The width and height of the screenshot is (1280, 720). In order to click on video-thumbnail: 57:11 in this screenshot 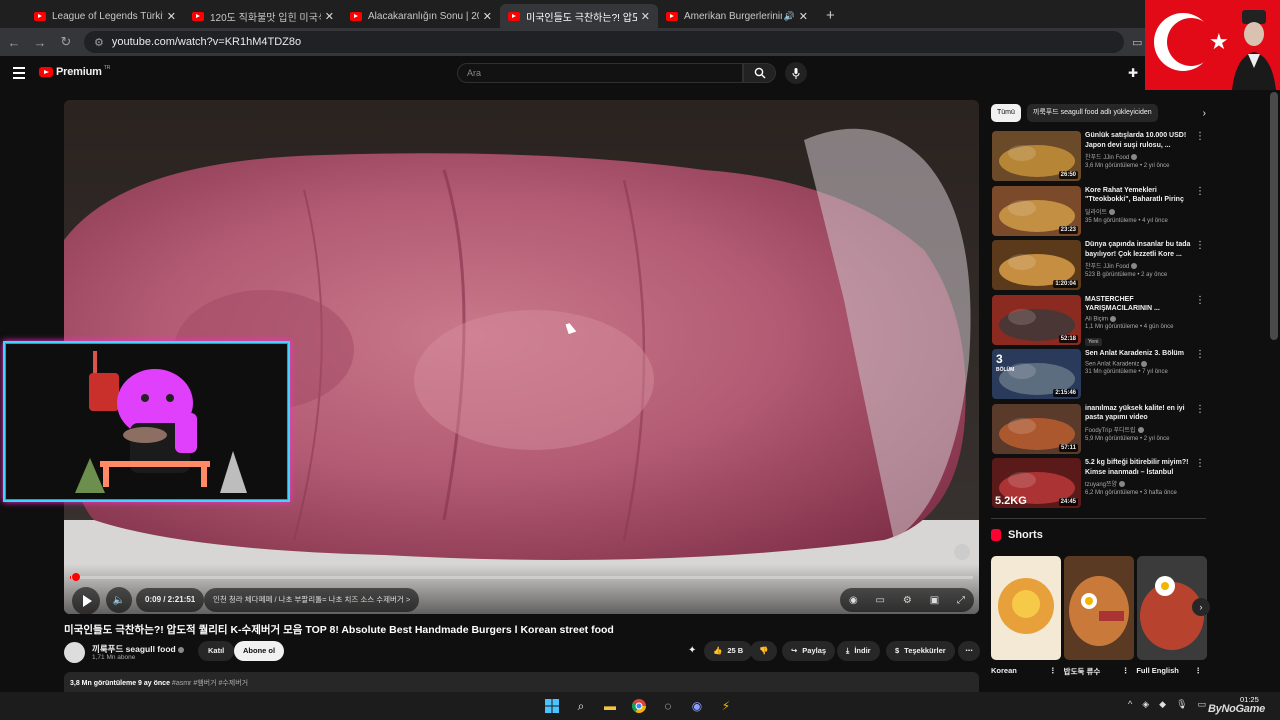, I will do `click(1036, 428)`.